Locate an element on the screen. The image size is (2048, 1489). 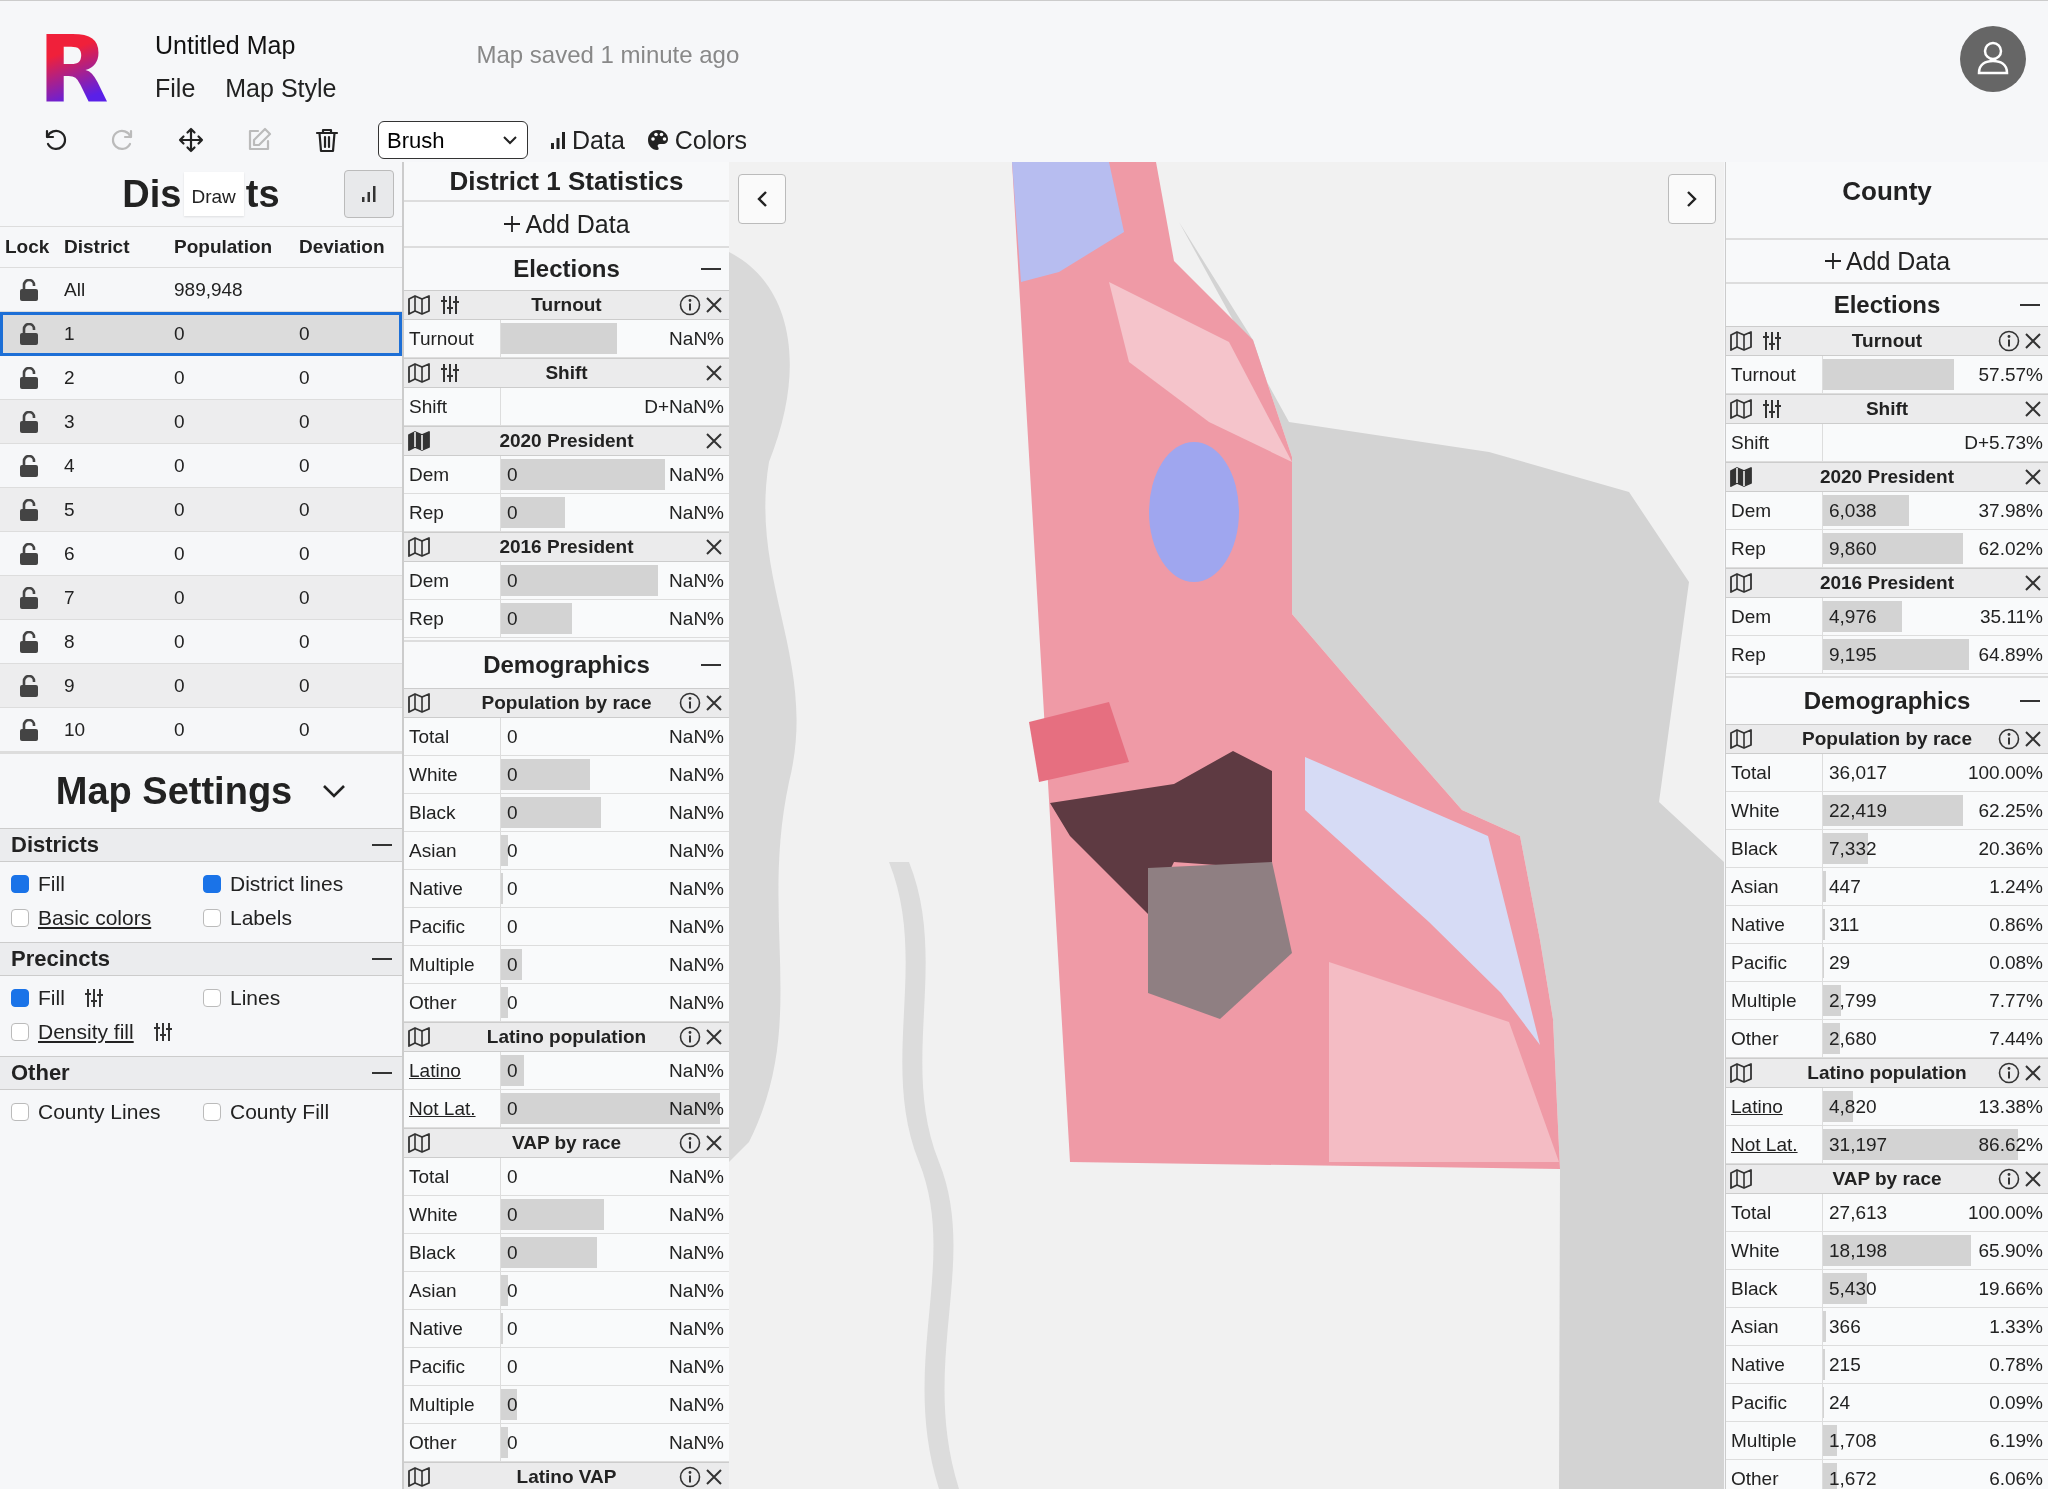
row-label: Other is located at coordinates (433, 1442).